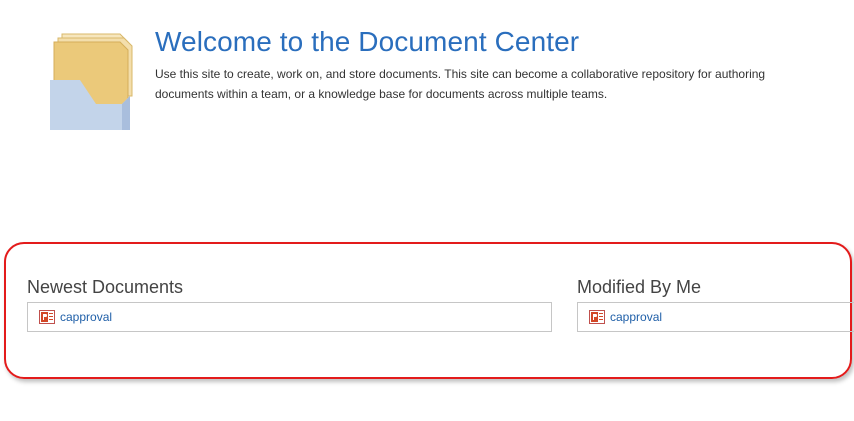 The image size is (854, 421). Describe the element at coordinates (367, 41) in the screenshot. I see `page-title: Welcome to the Document Center` at that location.